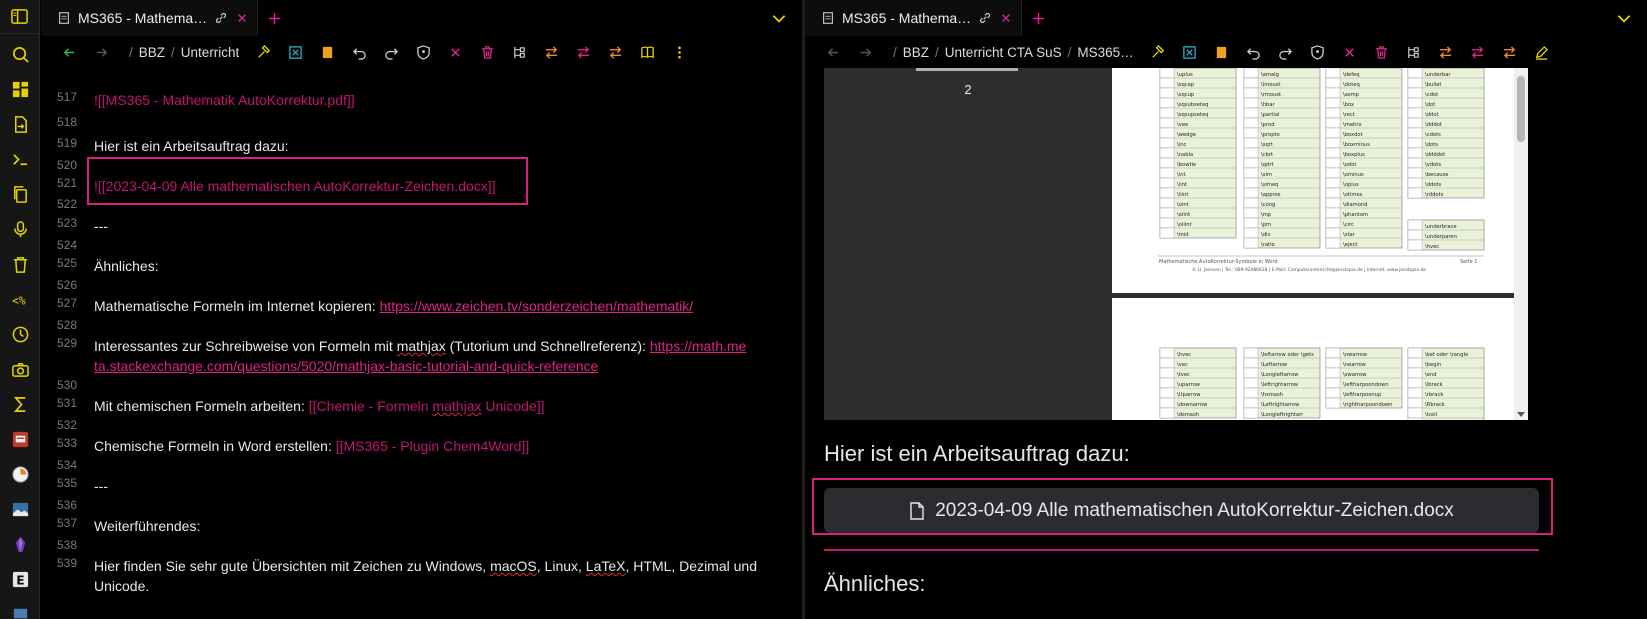  Describe the element at coordinates (20, 439) in the screenshot. I see `ribbon-app-red` at that location.